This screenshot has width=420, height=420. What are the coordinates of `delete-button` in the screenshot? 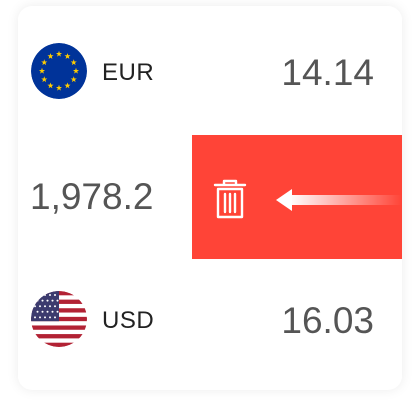 It's located at (297, 197).